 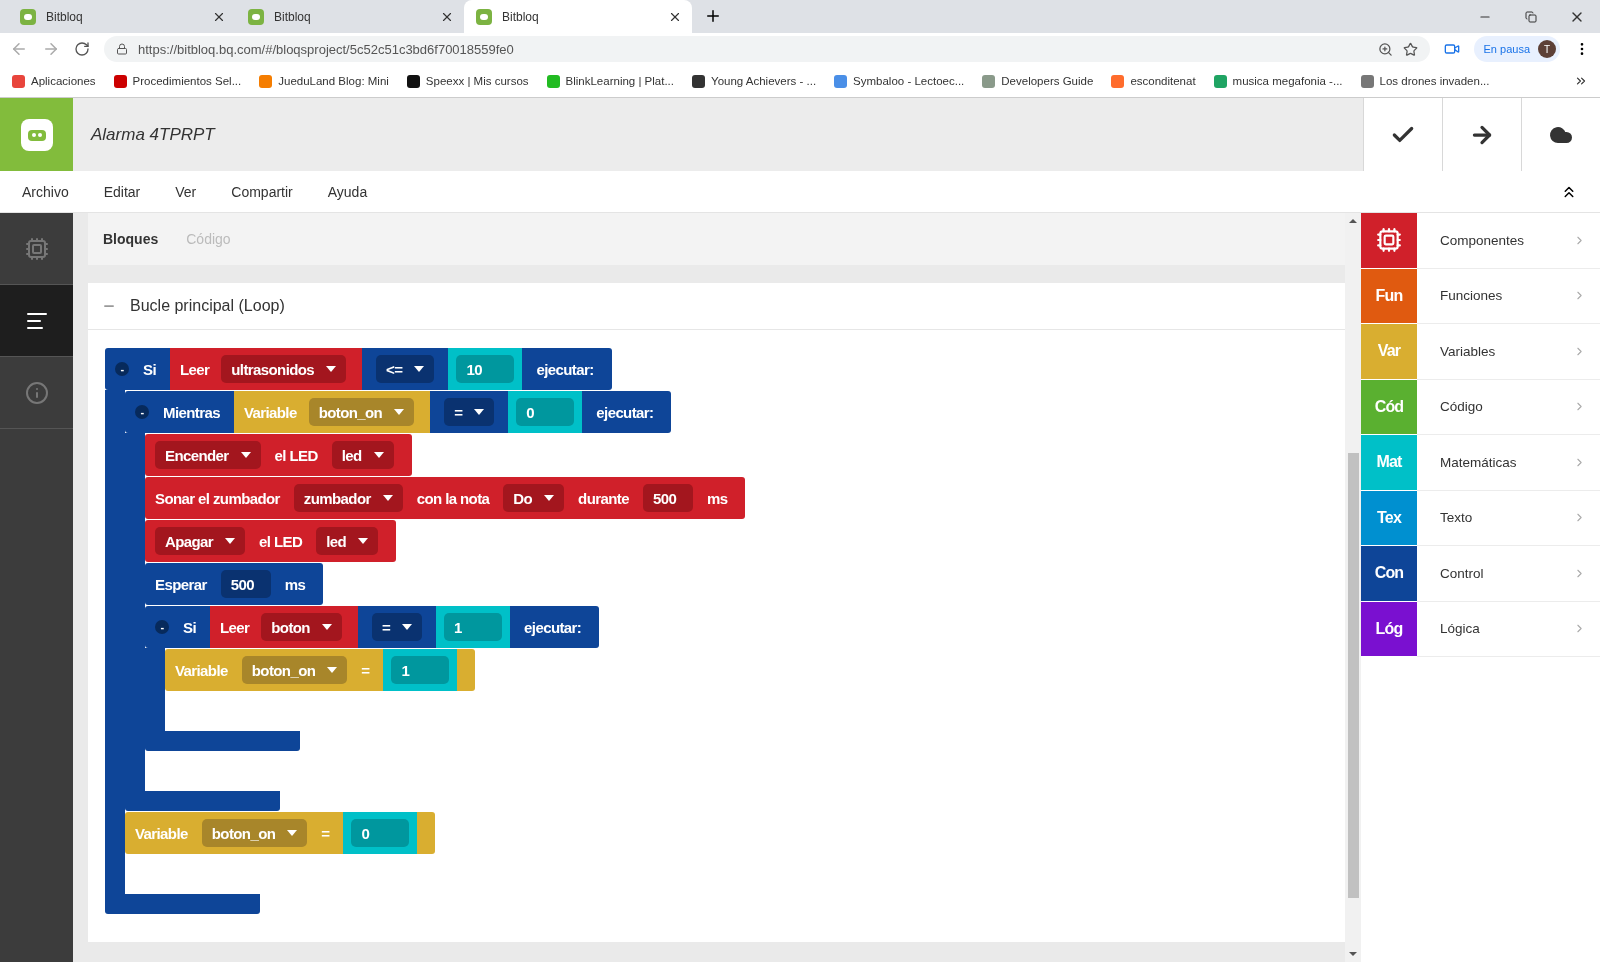 What do you see at coordinates (200, 541) in the screenshot?
I see `block-dropdown: Apagar` at bounding box center [200, 541].